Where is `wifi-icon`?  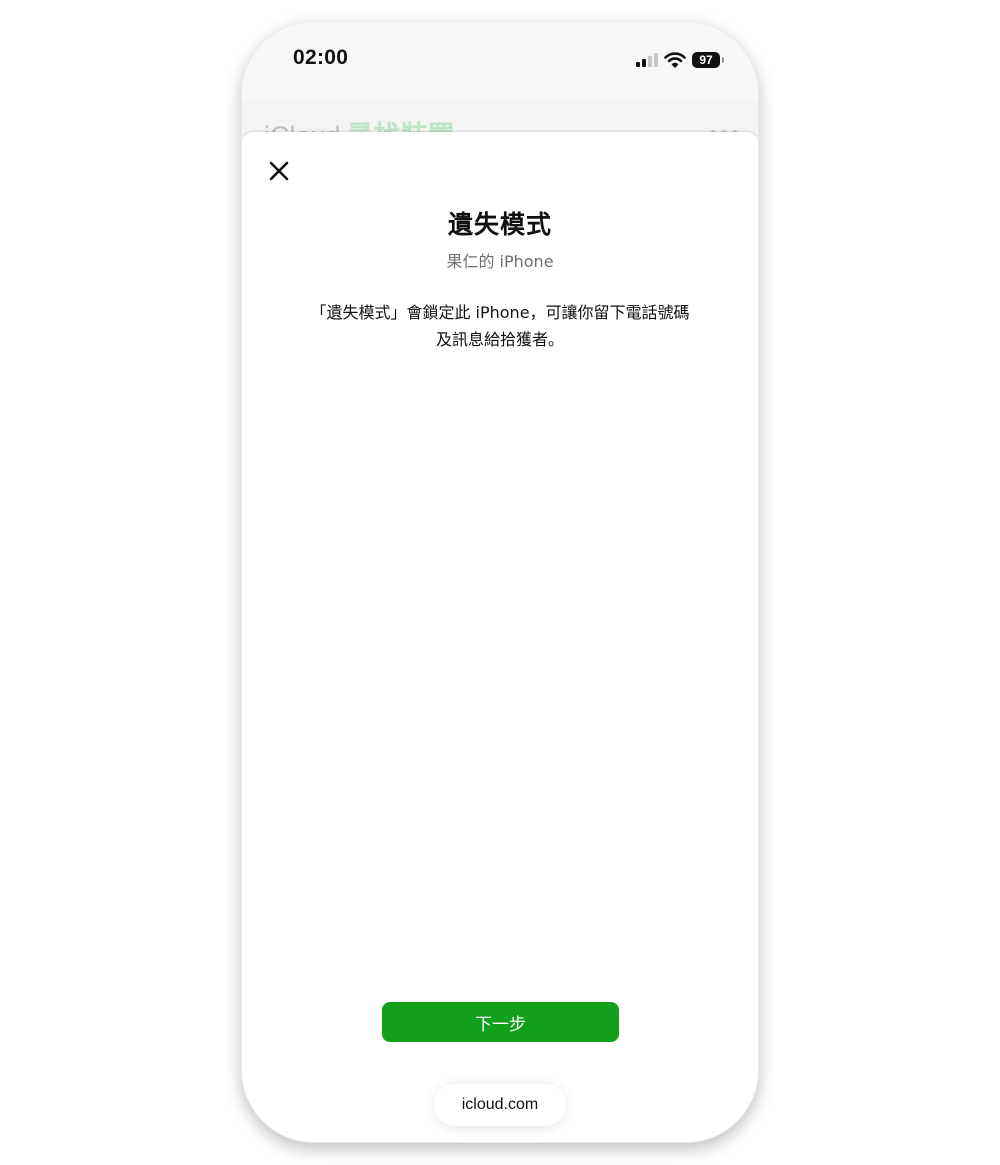
wifi-icon is located at coordinates (675, 60).